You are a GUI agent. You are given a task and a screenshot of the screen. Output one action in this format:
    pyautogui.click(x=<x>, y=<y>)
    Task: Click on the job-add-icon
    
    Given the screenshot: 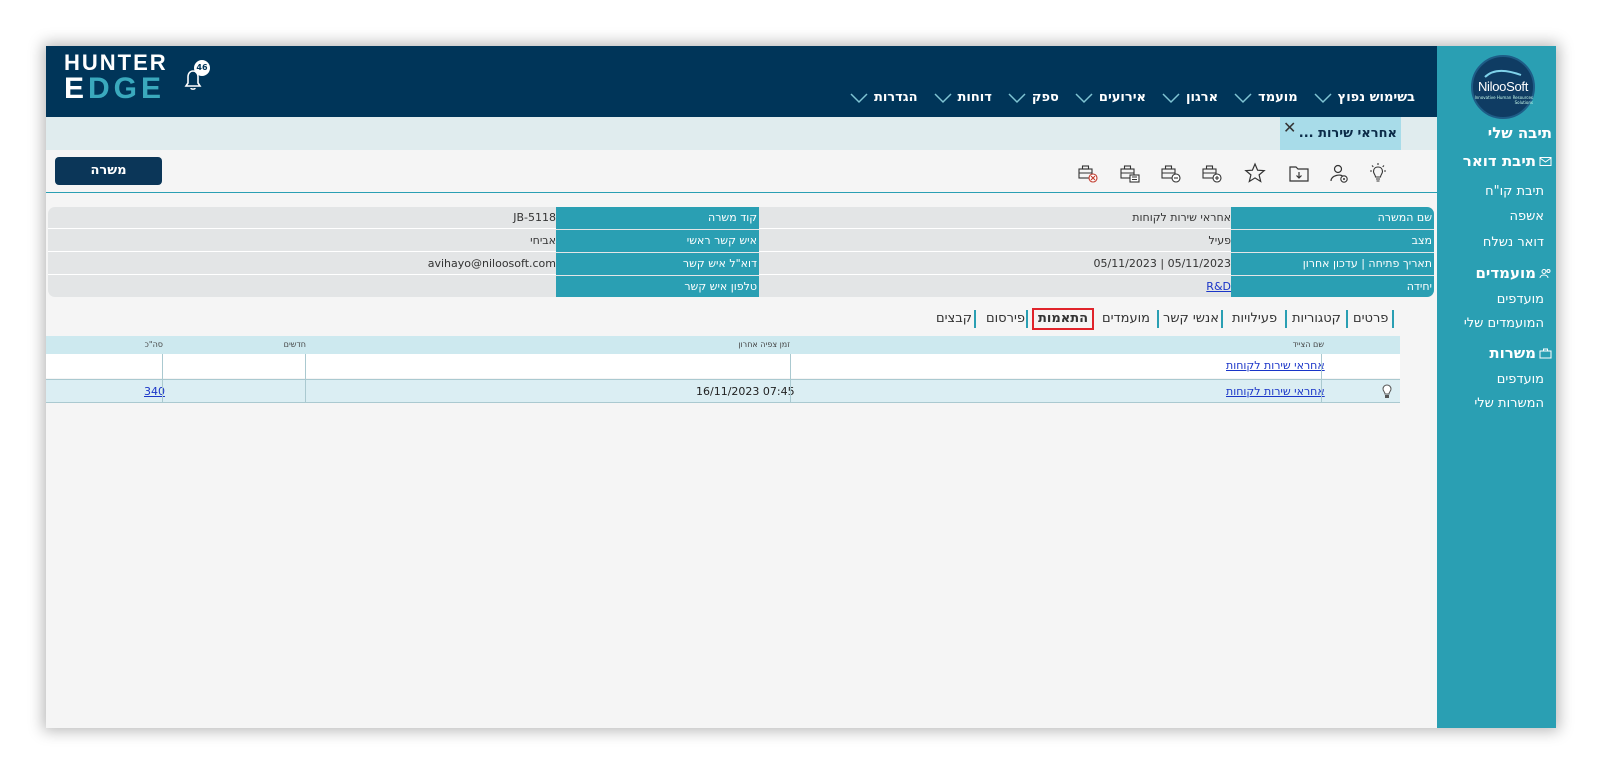 What is the action you would take?
    pyautogui.click(x=1212, y=173)
    